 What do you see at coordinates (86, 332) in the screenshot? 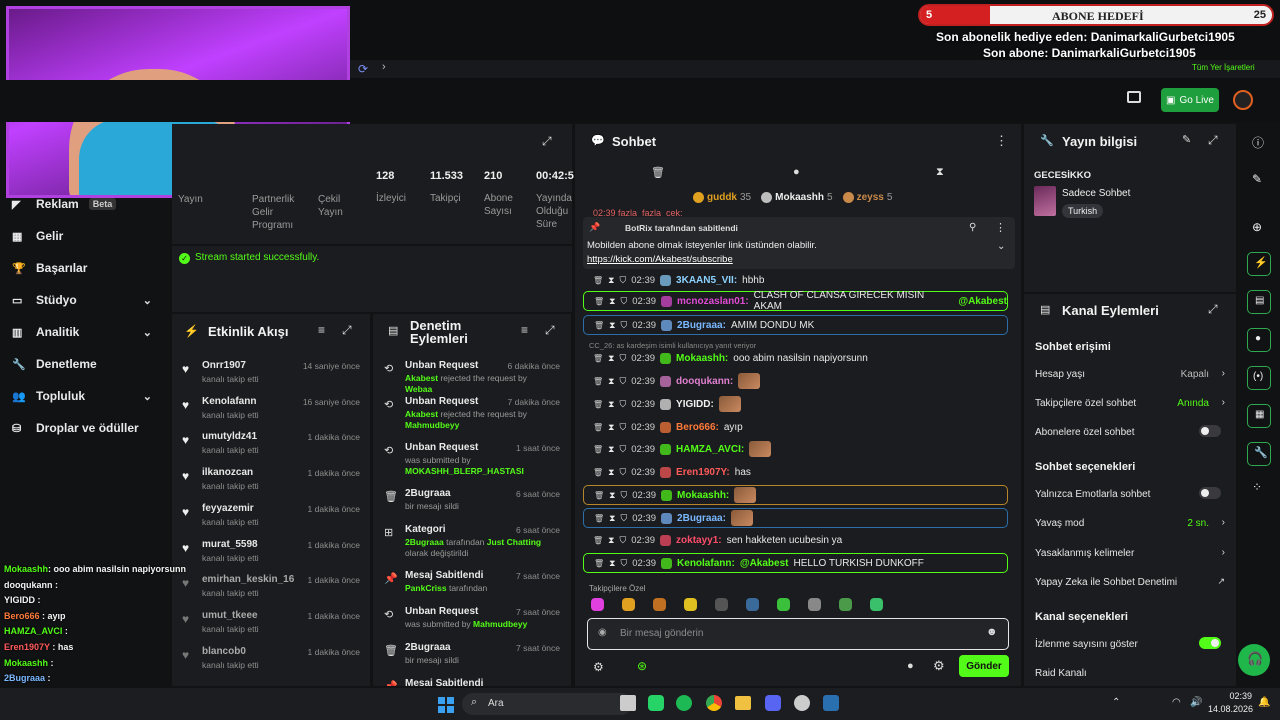
I see `sidebar-item-4: ▥ Analitik ⌄` at bounding box center [86, 332].